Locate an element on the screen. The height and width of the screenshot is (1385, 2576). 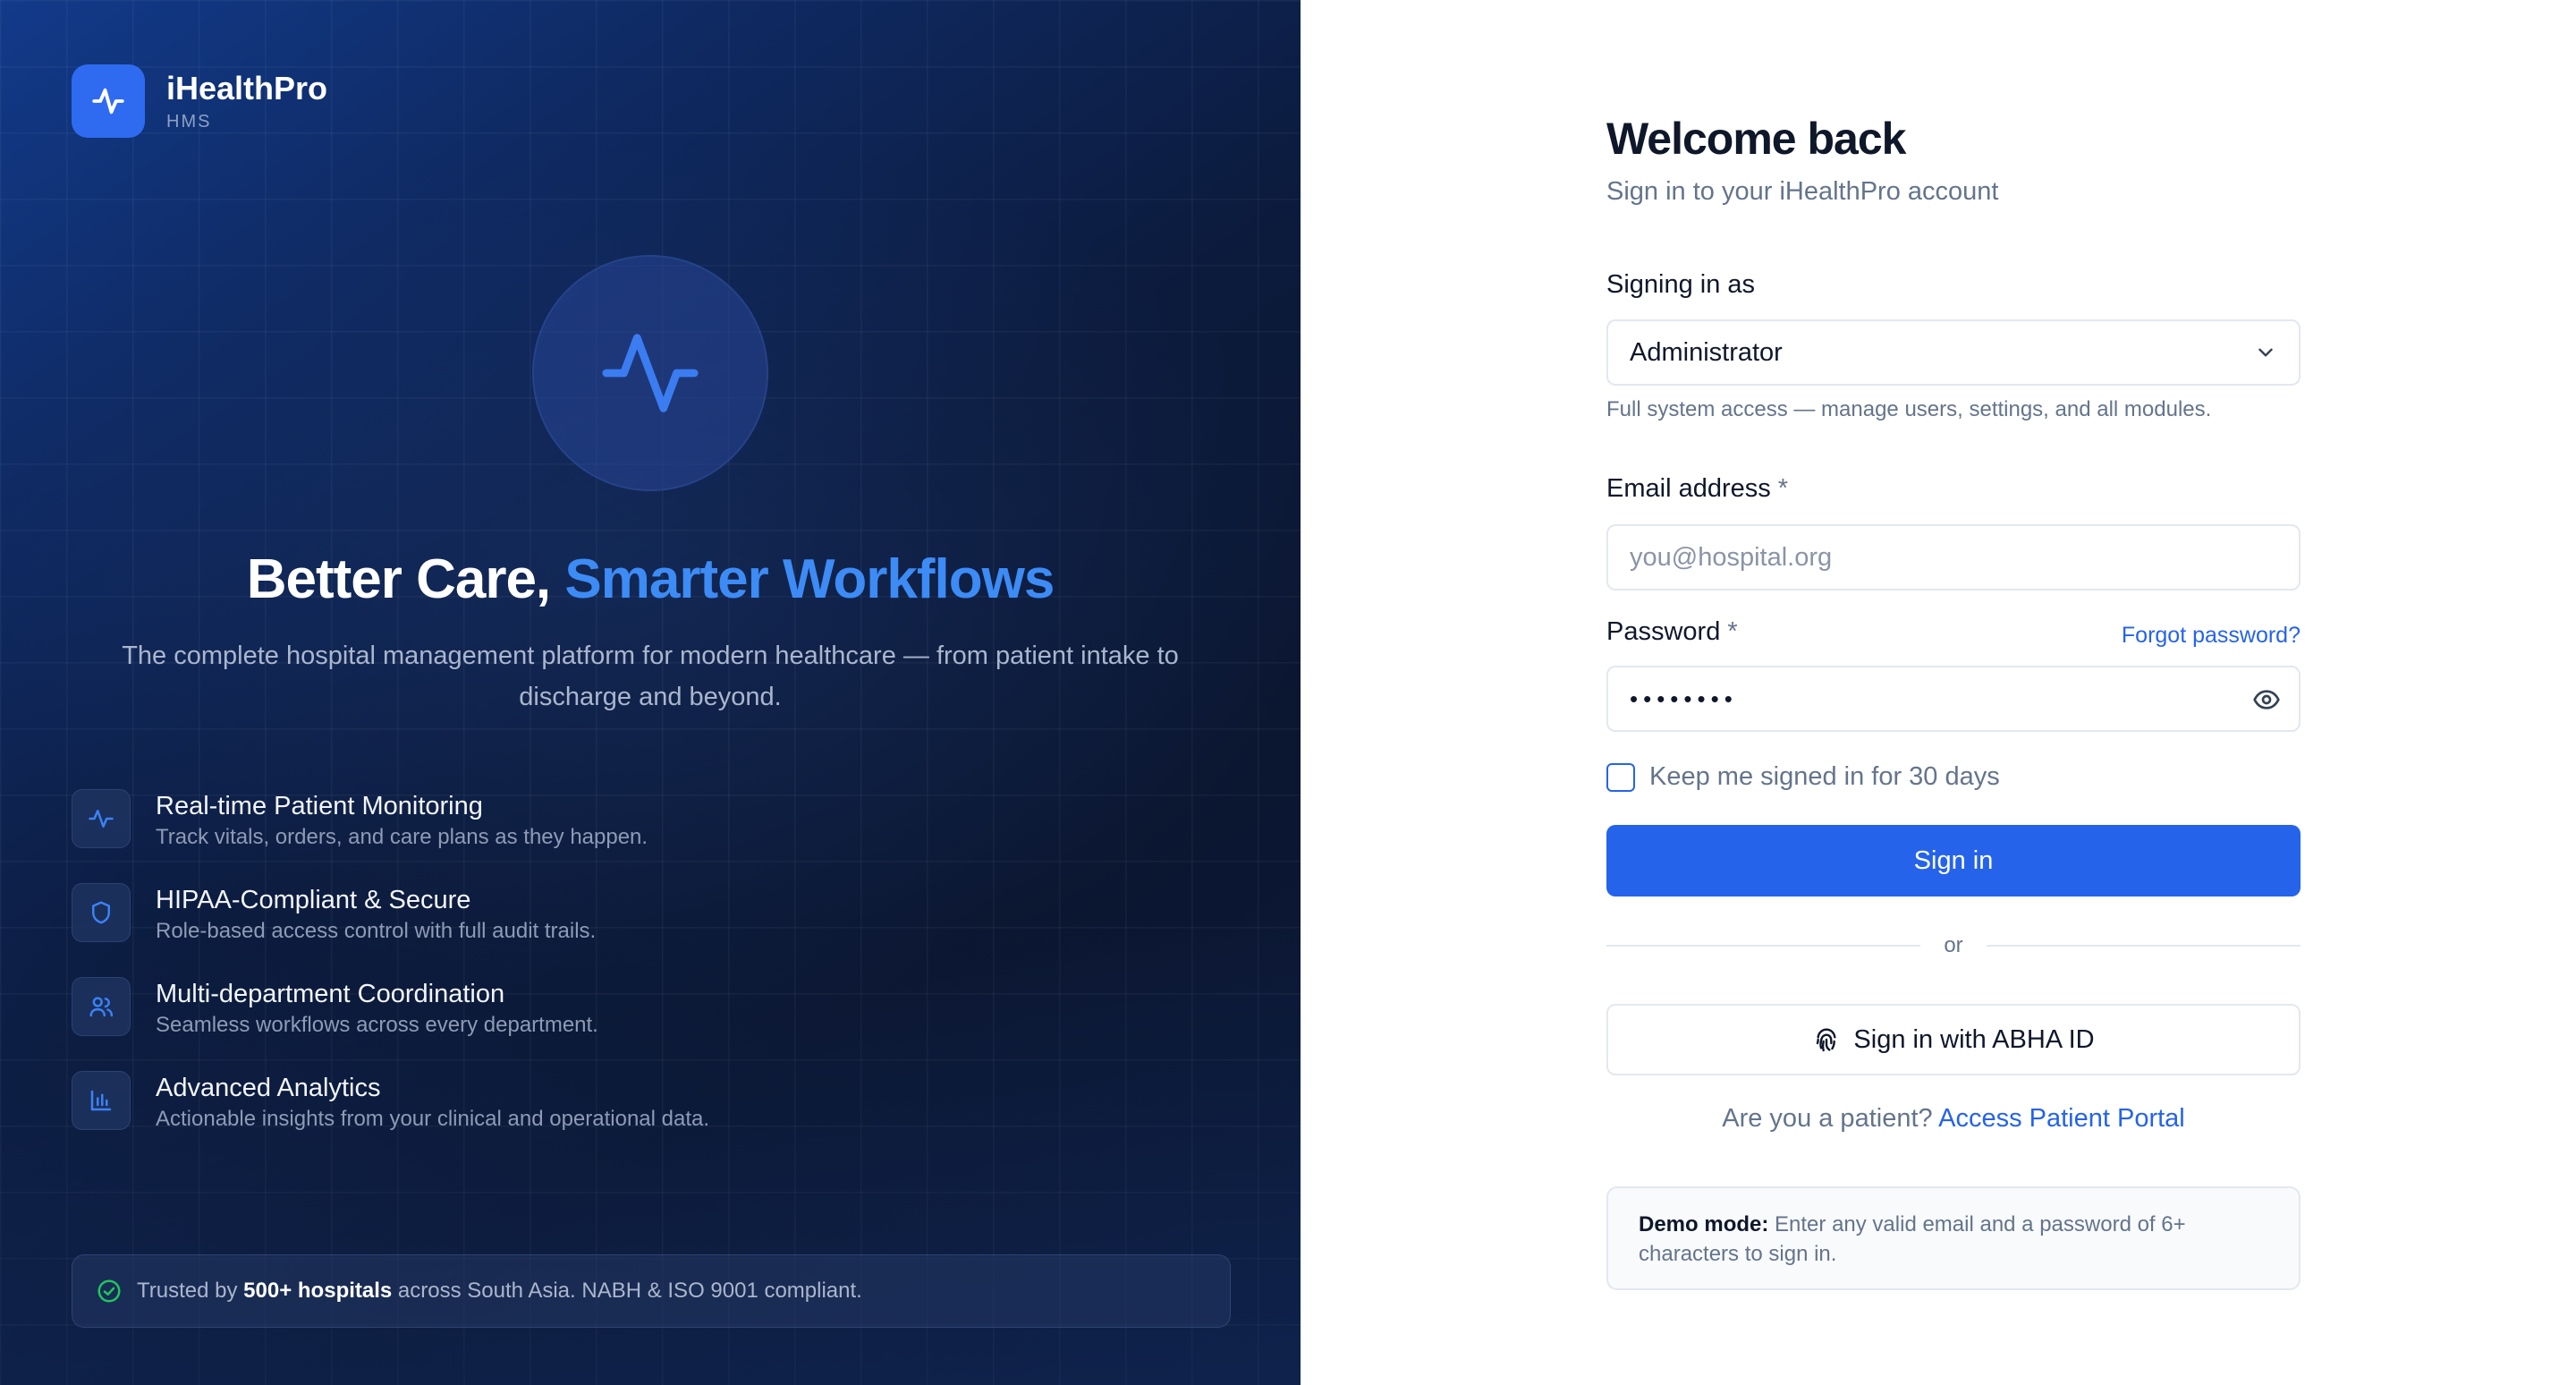
email-label: Email address * is located at coordinates (1697, 489).